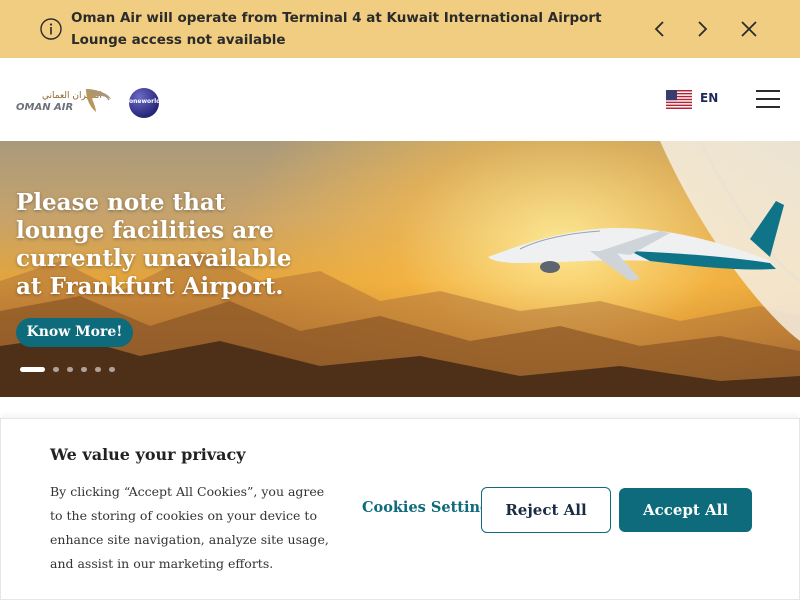  What do you see at coordinates (144, 103) in the screenshot?
I see `oneworld-logo: oneworld` at bounding box center [144, 103].